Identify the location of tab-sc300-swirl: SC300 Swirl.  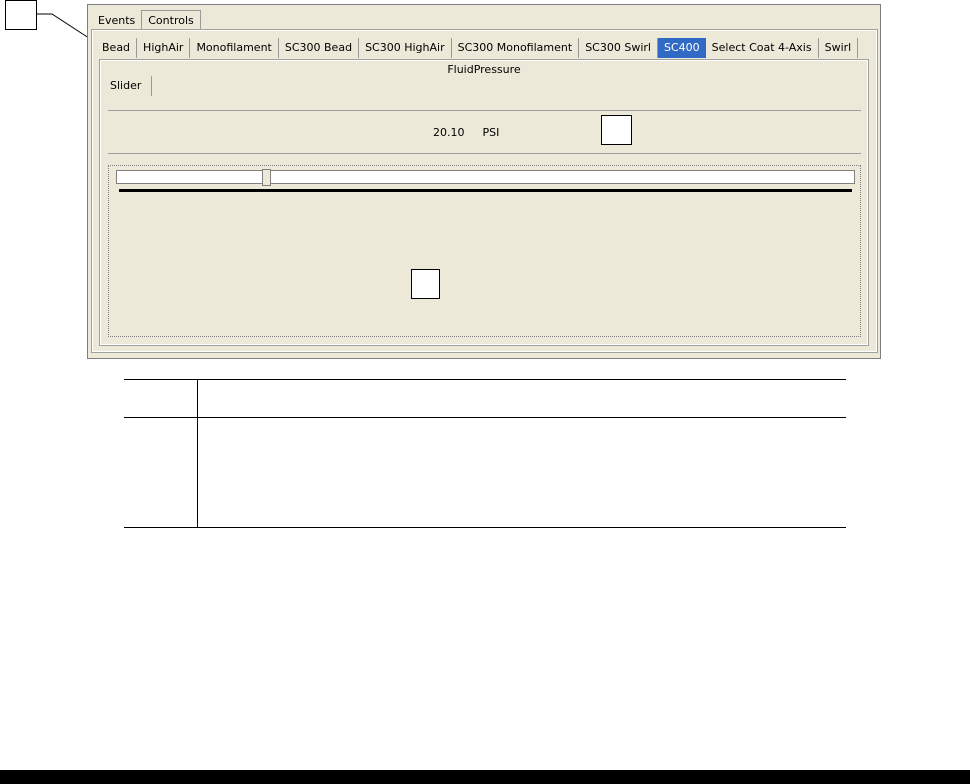
(618, 48).